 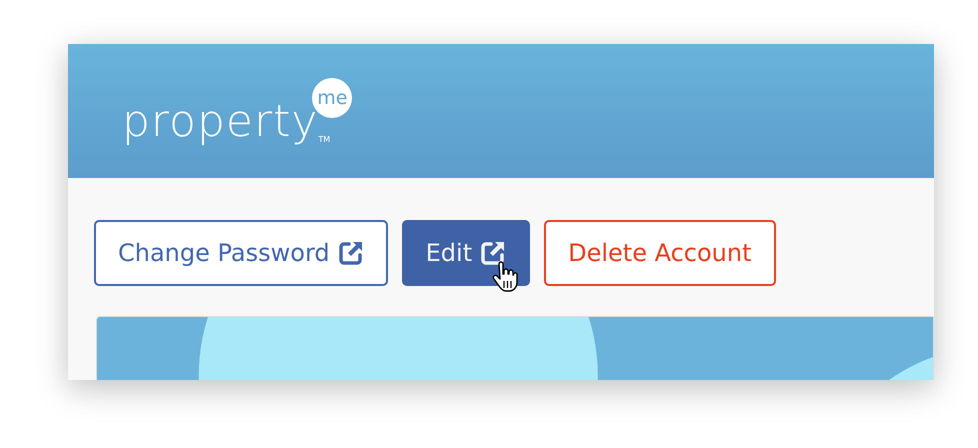 I want to click on action-button: Delete Account, so click(x=660, y=253).